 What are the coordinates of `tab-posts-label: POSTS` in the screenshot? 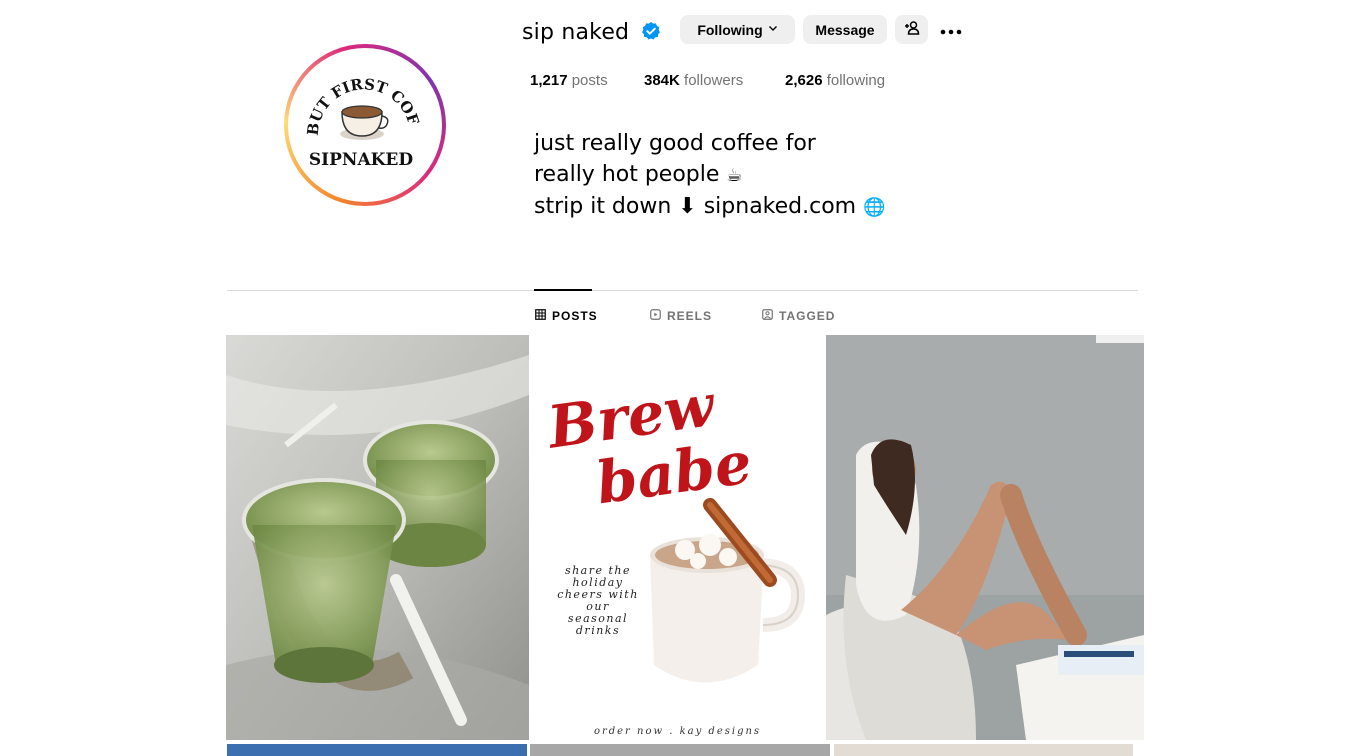 It's located at (575, 316).